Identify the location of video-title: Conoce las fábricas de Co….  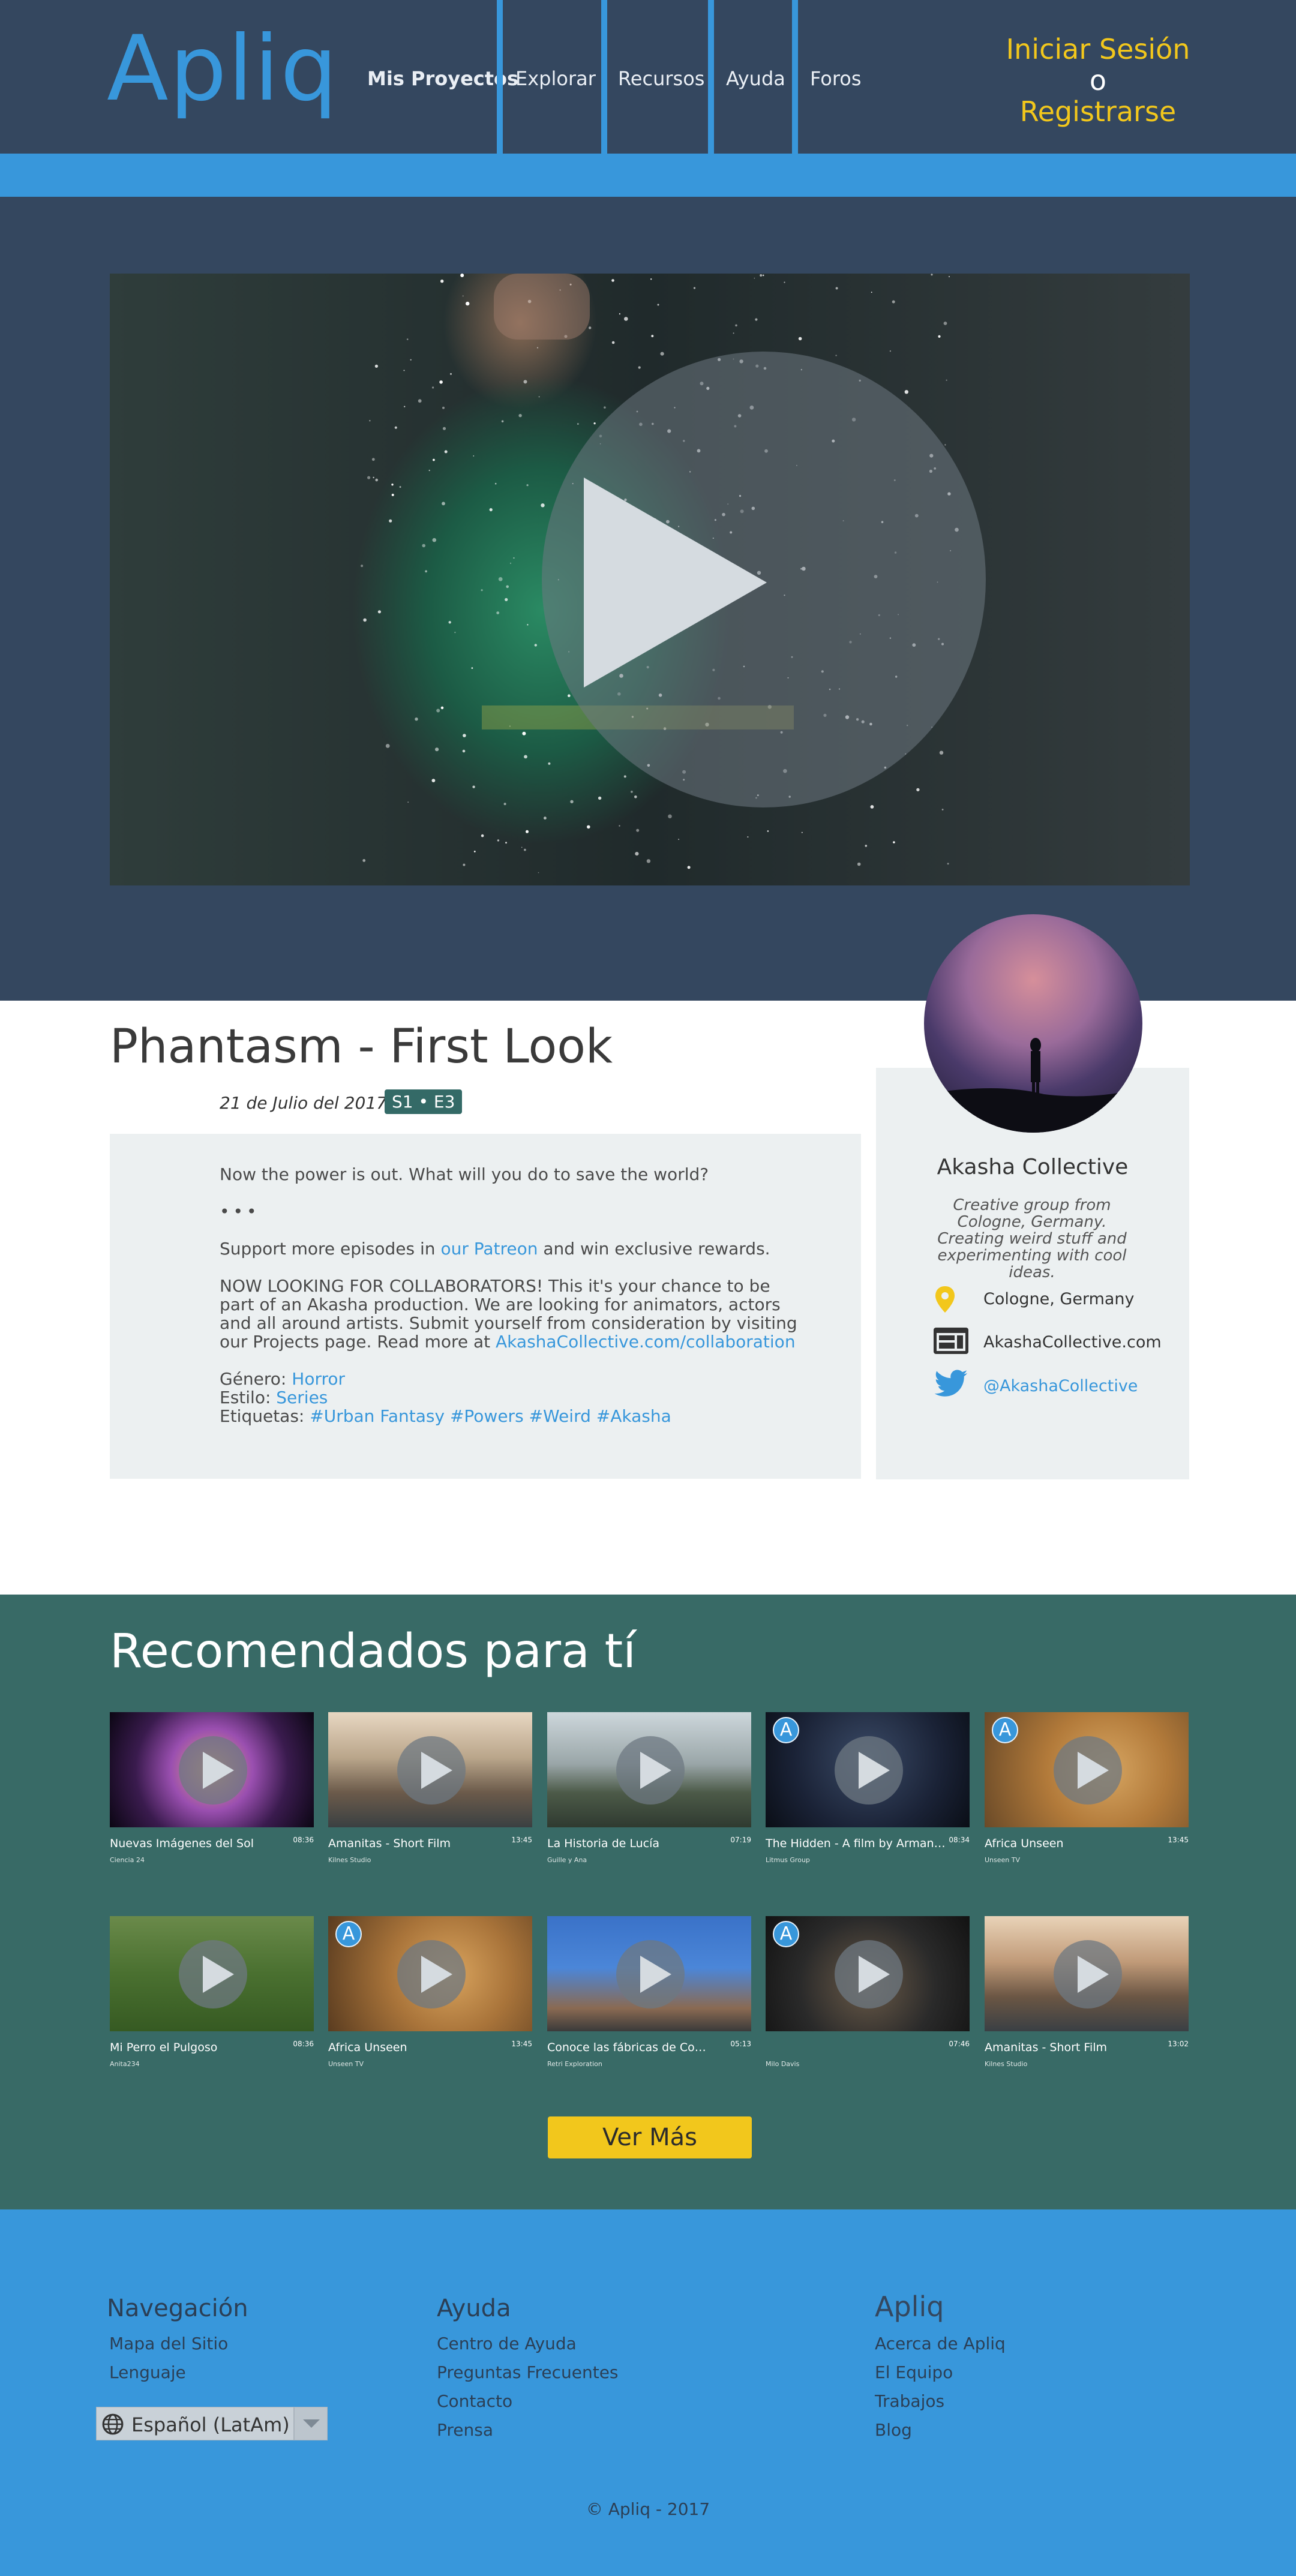
(637, 2048).